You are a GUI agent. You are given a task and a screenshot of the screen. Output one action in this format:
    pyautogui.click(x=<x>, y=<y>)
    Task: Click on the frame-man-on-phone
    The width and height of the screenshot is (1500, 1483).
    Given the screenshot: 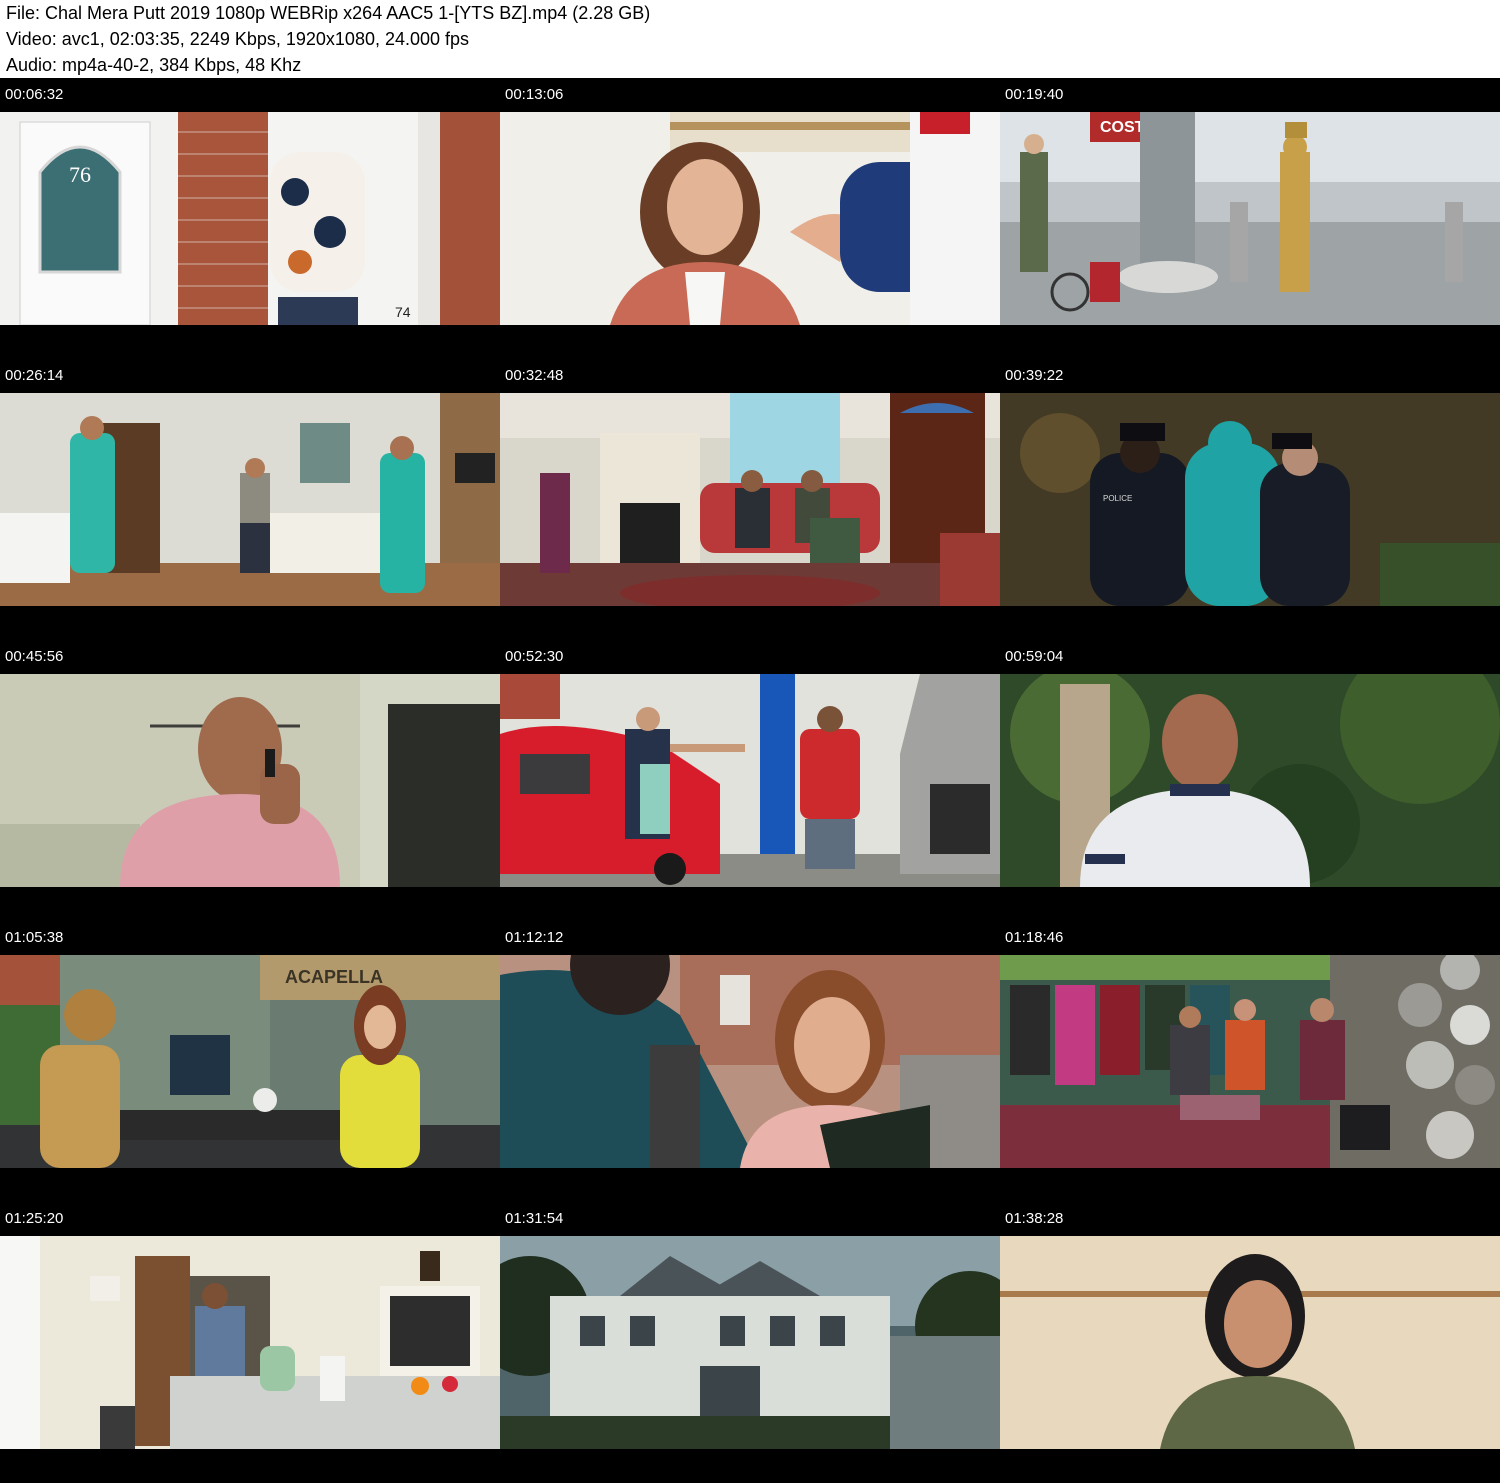 What is the action you would take?
    pyautogui.click(x=250, y=780)
    